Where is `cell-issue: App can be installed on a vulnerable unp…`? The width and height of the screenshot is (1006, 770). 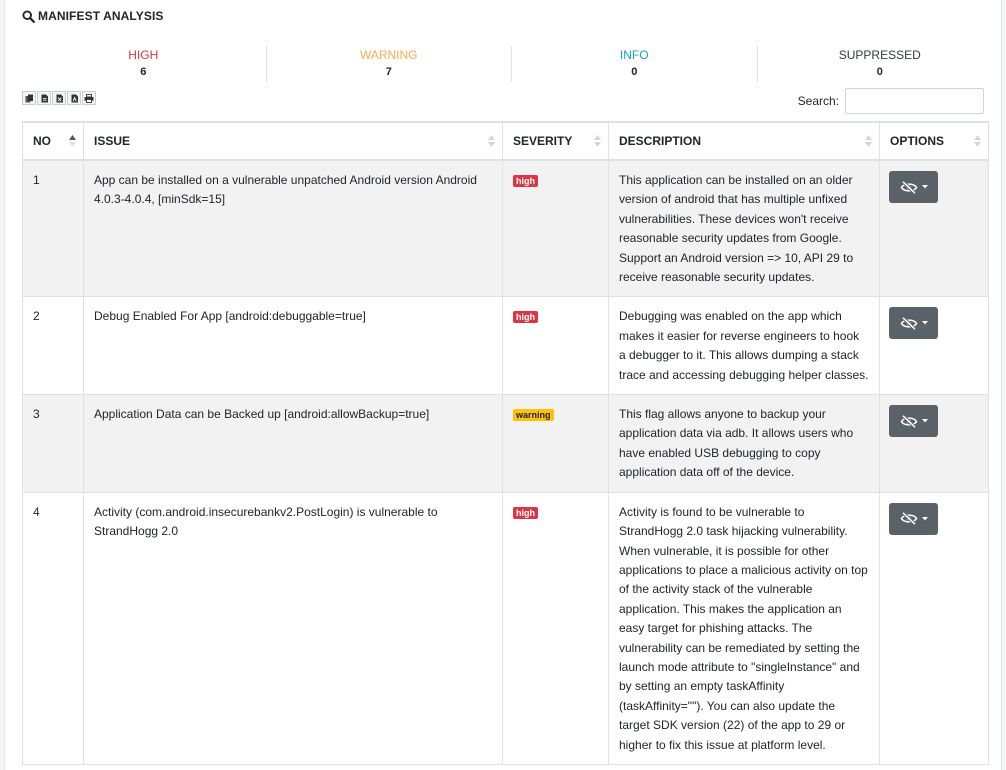
cell-issue: App can be installed on a vulnerable unp… is located at coordinates (293, 228).